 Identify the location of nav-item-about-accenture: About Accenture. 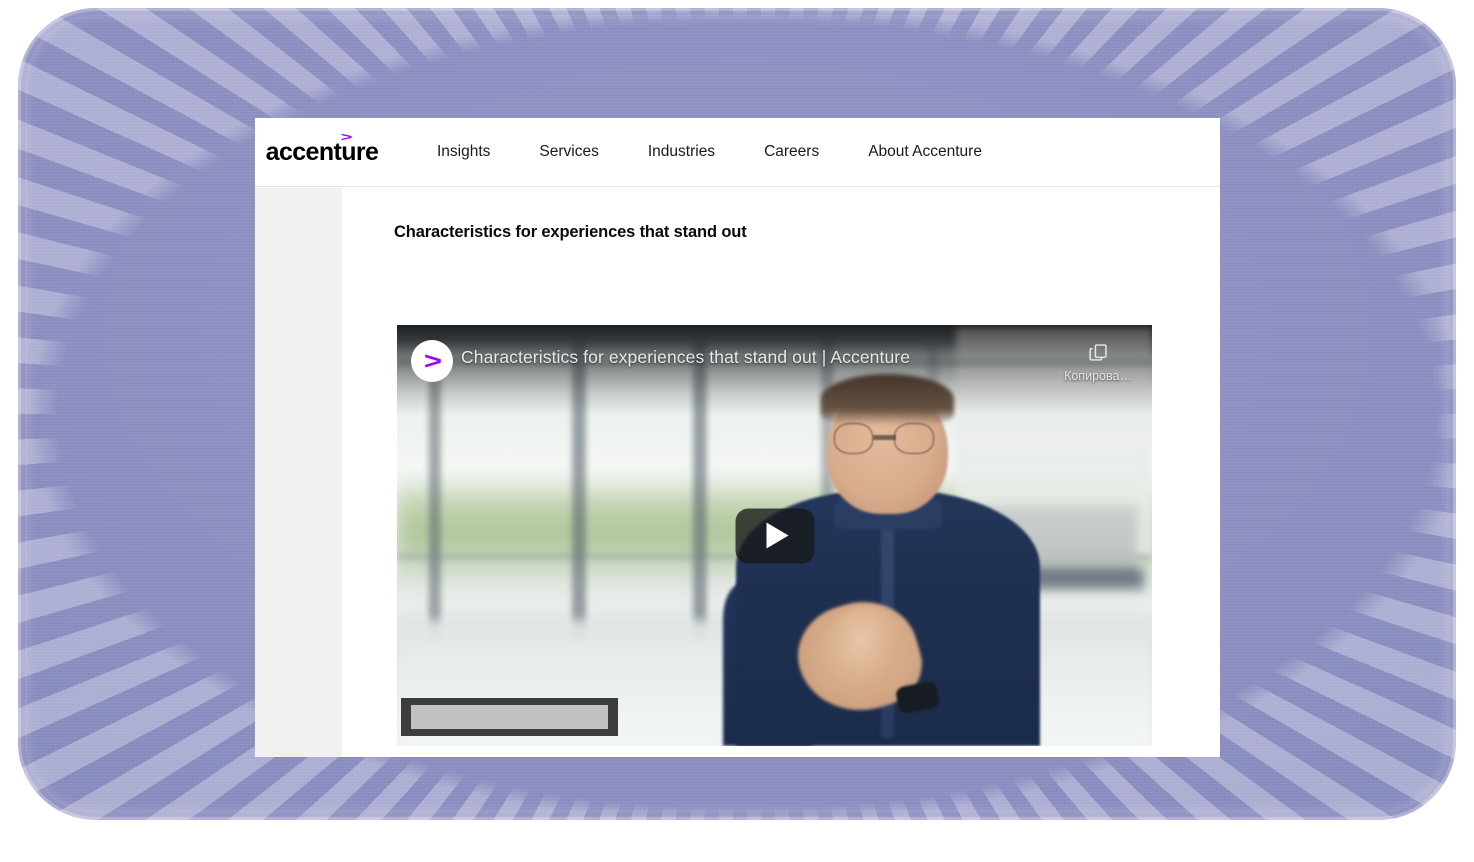
(925, 152).